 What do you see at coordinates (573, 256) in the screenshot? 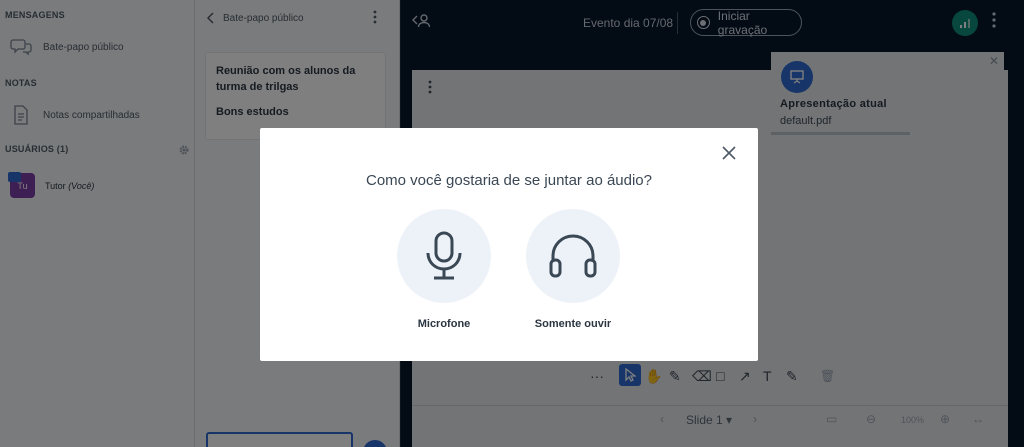
I see `headphones-icon` at bounding box center [573, 256].